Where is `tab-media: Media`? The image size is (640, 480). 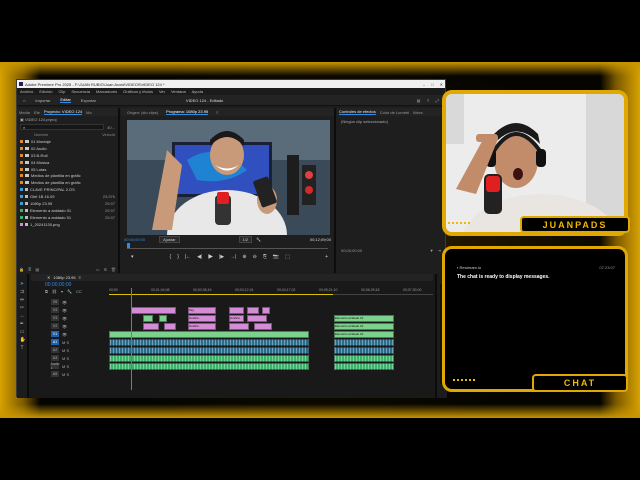
tab-media: Media is located at coordinates (24, 112).